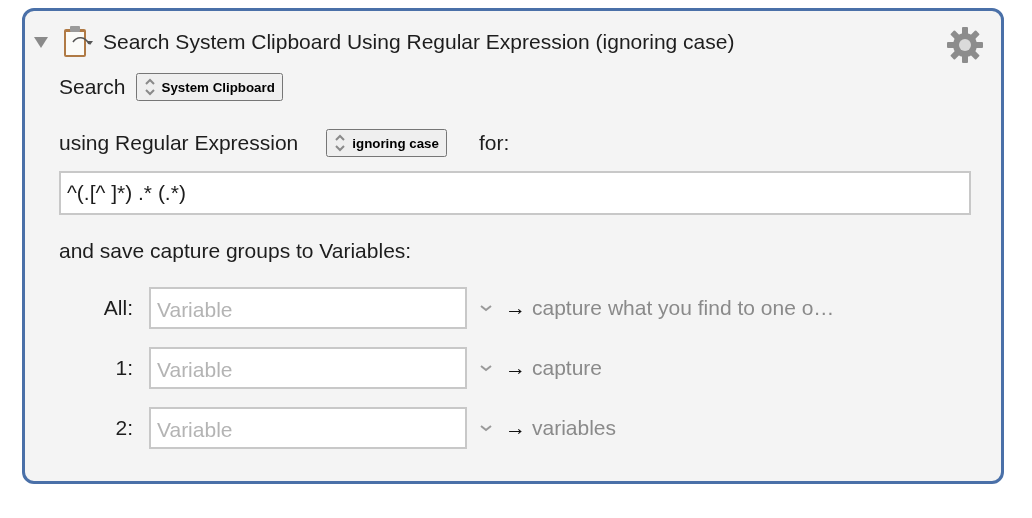 This screenshot has height=518, width=1032. What do you see at coordinates (515, 193) in the screenshot?
I see `pattern-field: ^(.[^ ]*) .* (.*)` at bounding box center [515, 193].